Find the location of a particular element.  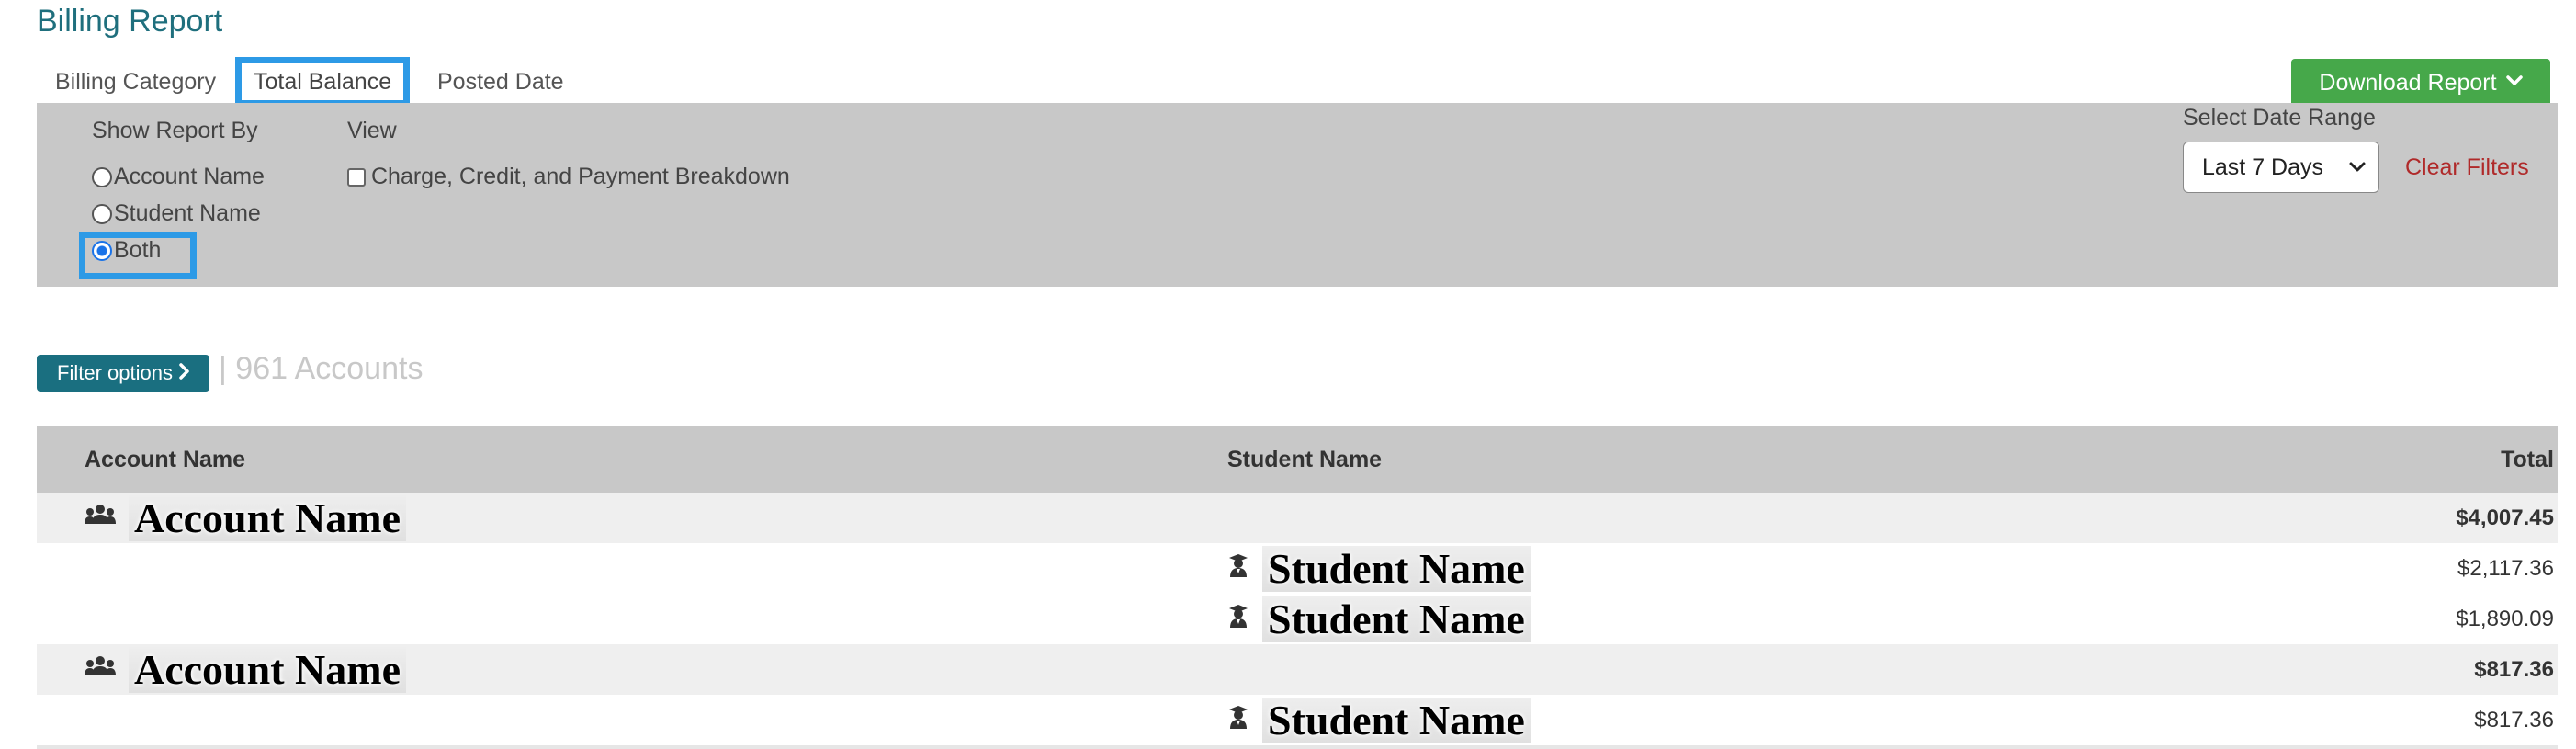

row-total: $1,890.09 is located at coordinates (2505, 619).